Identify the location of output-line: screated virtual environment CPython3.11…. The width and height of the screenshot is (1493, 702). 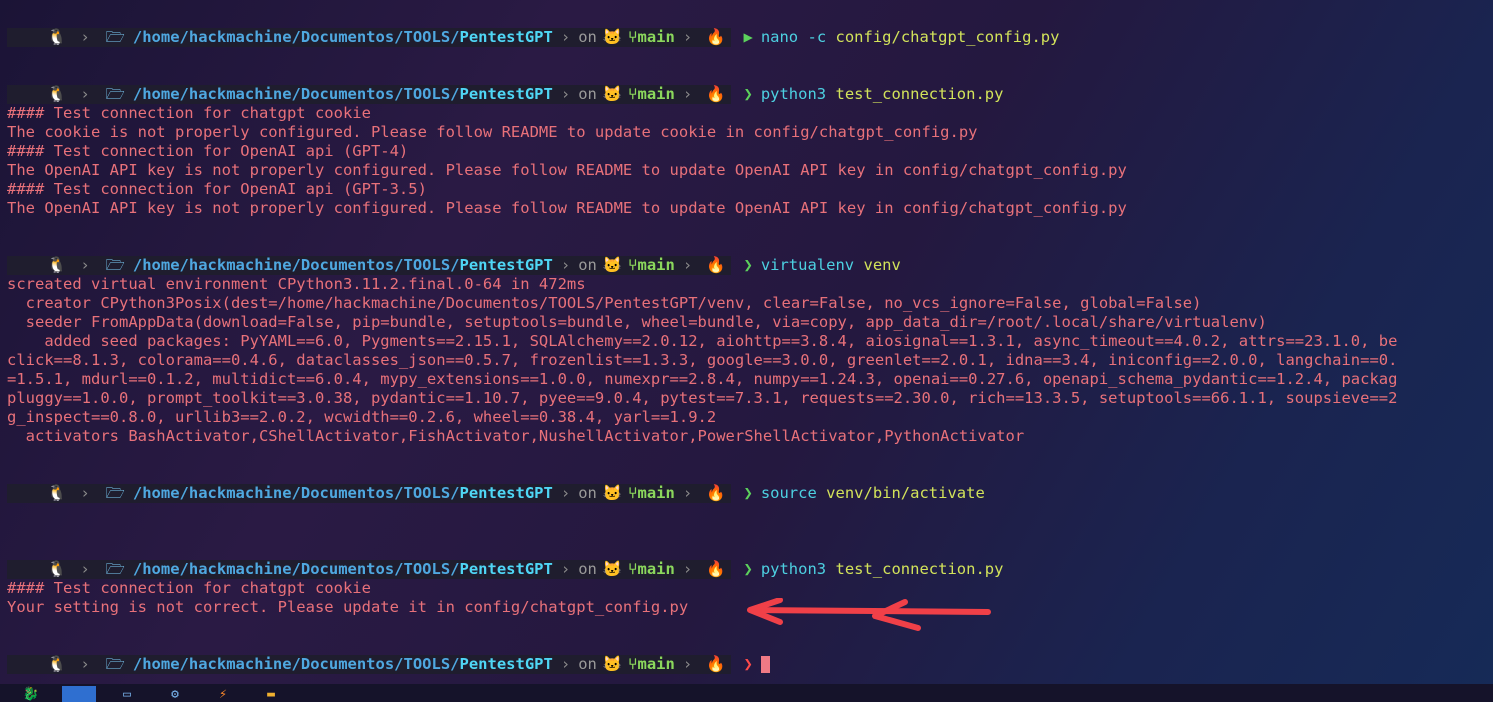
(296, 284).